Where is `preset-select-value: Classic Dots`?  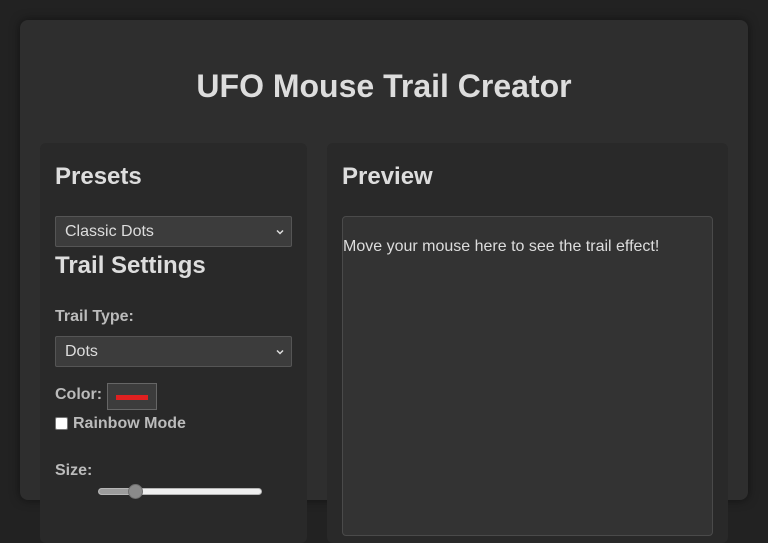 preset-select-value: Classic Dots is located at coordinates (109, 231).